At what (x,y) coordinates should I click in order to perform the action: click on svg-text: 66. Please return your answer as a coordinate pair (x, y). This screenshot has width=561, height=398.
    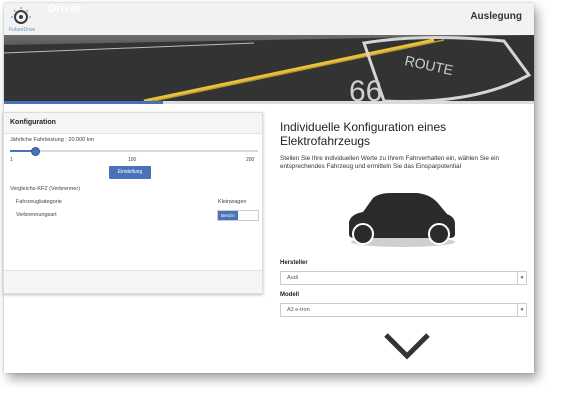
    Looking at the image, I should click on (365, 88).